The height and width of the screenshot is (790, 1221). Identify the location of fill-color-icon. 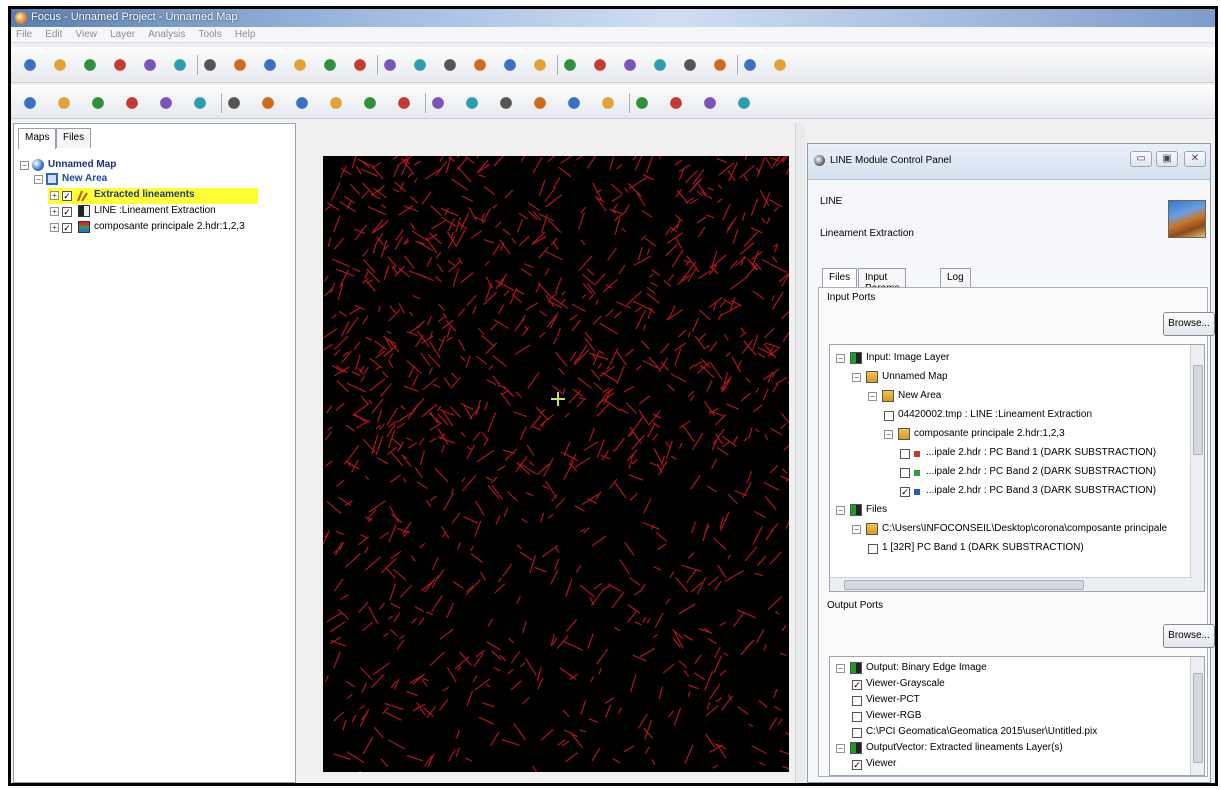
(642, 103).